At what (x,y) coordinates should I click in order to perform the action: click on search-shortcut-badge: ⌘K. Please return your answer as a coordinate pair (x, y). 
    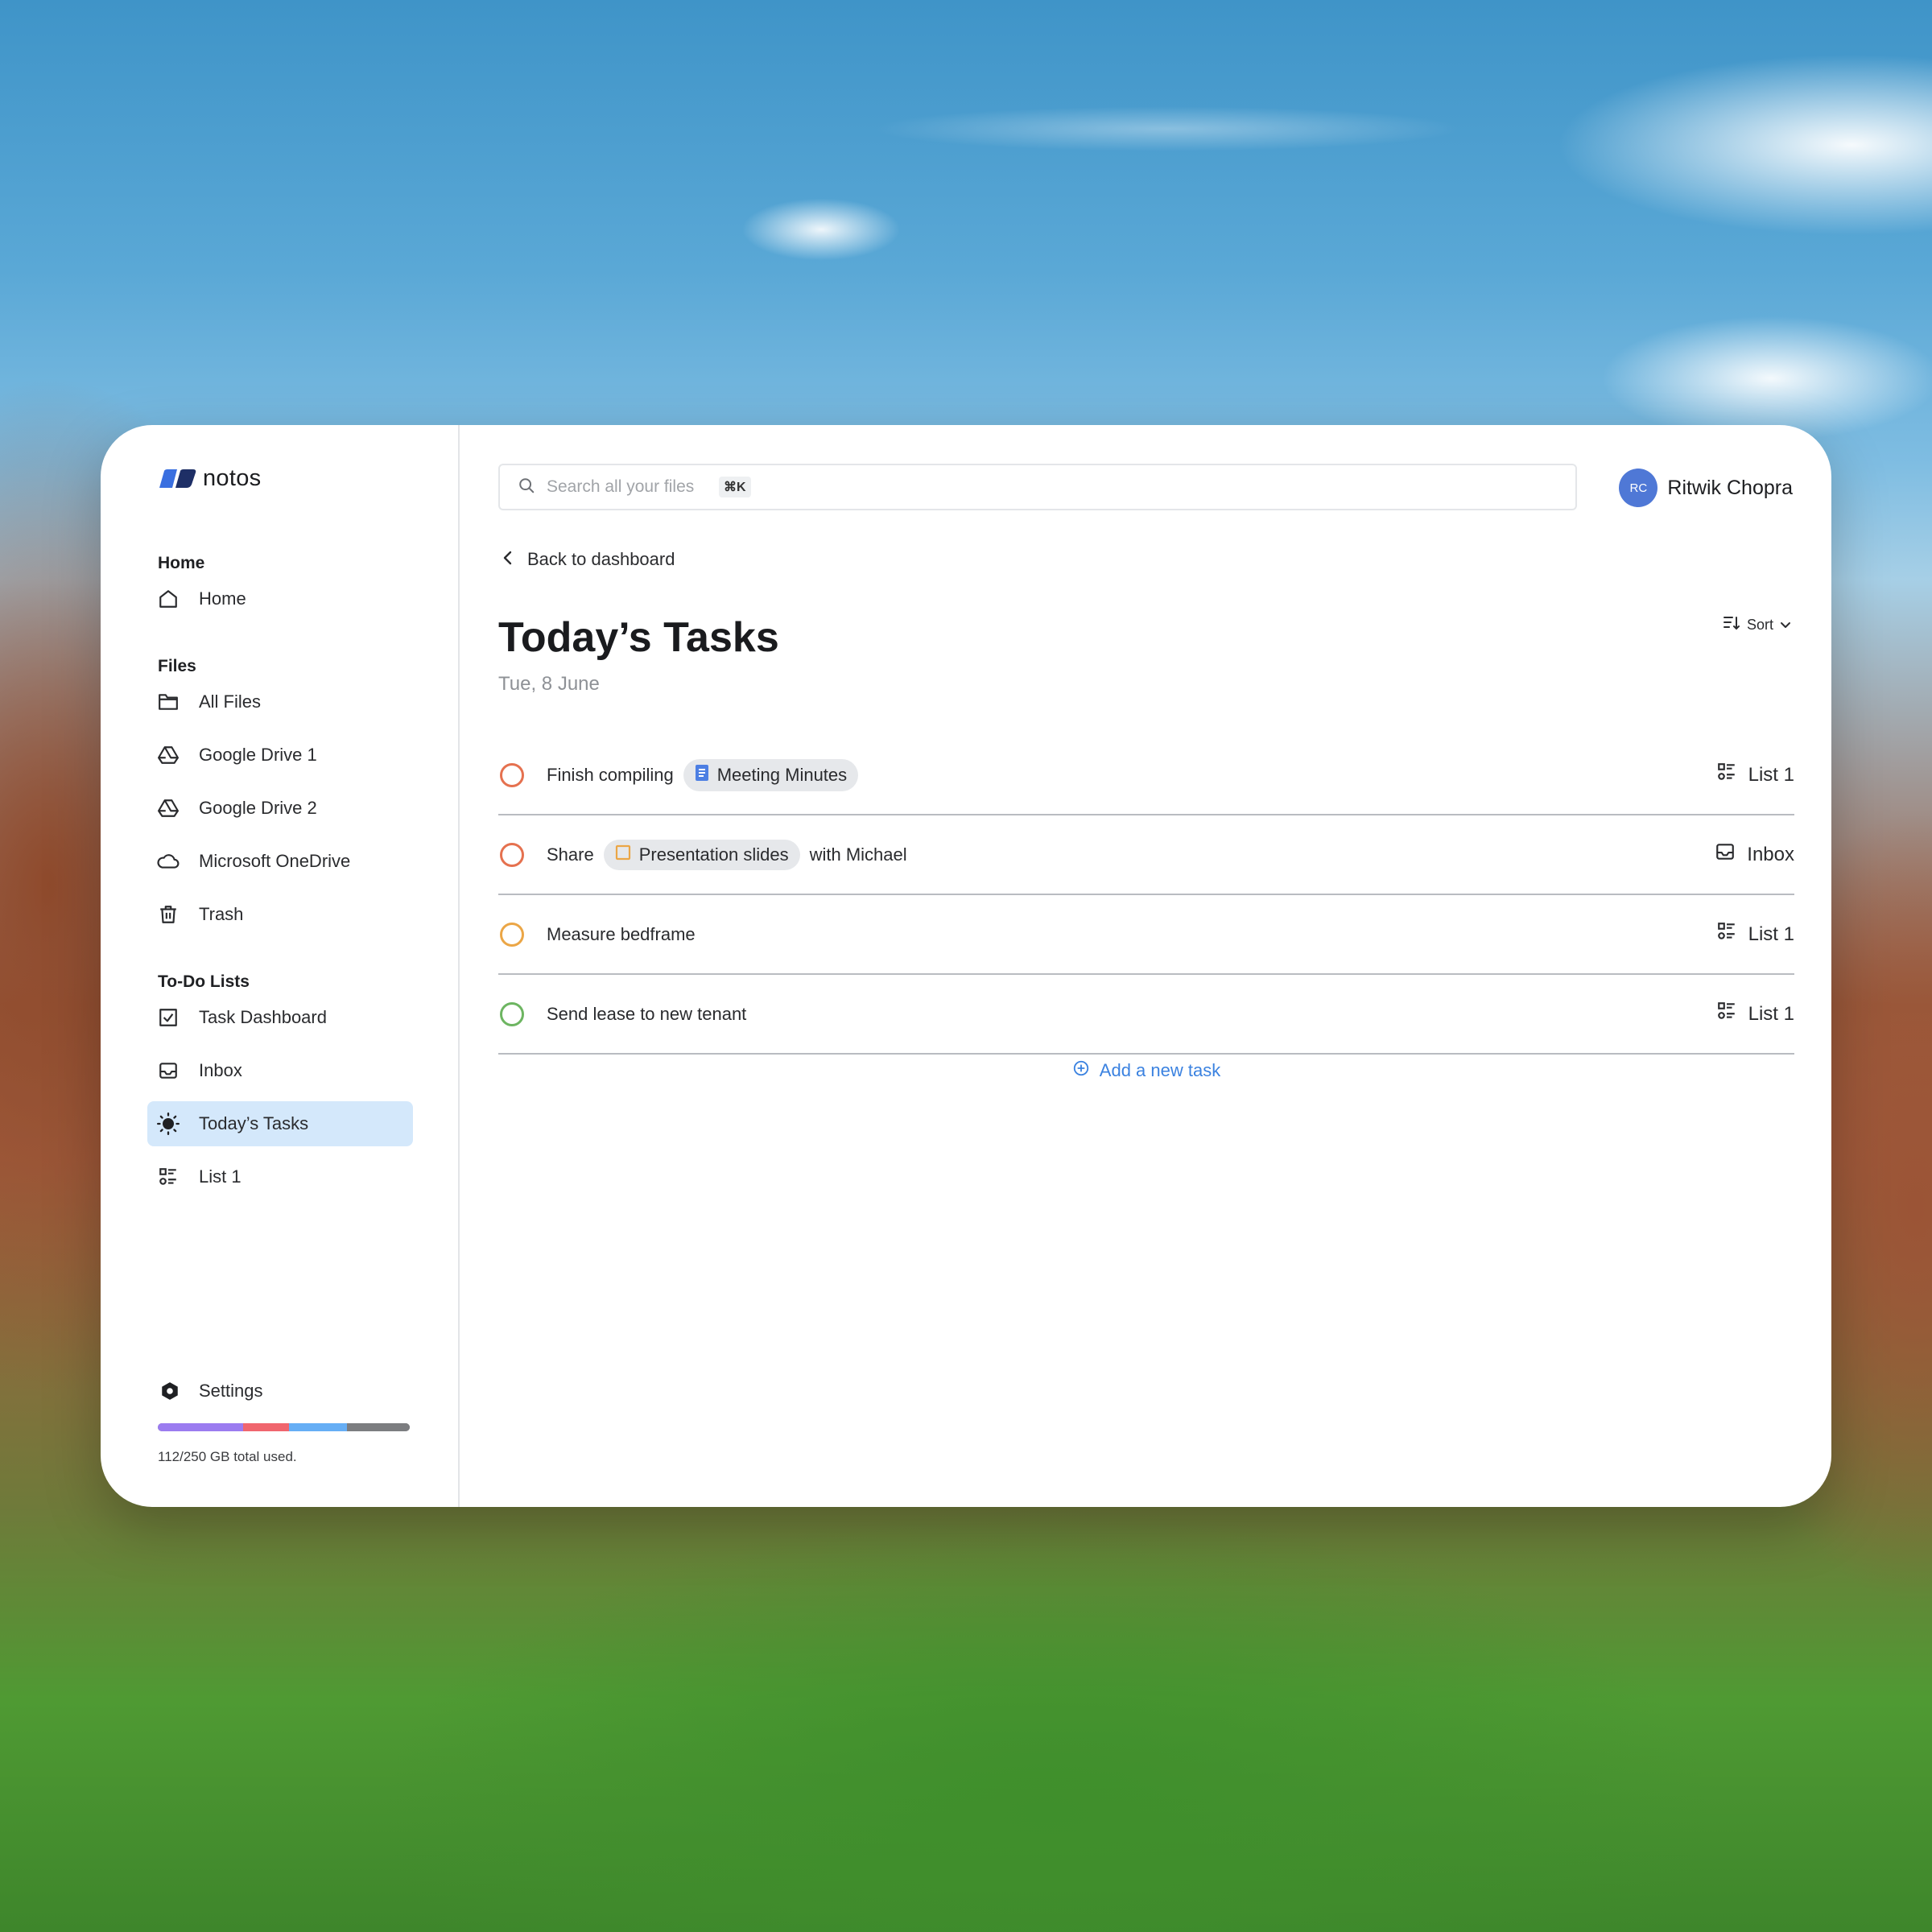
    Looking at the image, I should click on (735, 487).